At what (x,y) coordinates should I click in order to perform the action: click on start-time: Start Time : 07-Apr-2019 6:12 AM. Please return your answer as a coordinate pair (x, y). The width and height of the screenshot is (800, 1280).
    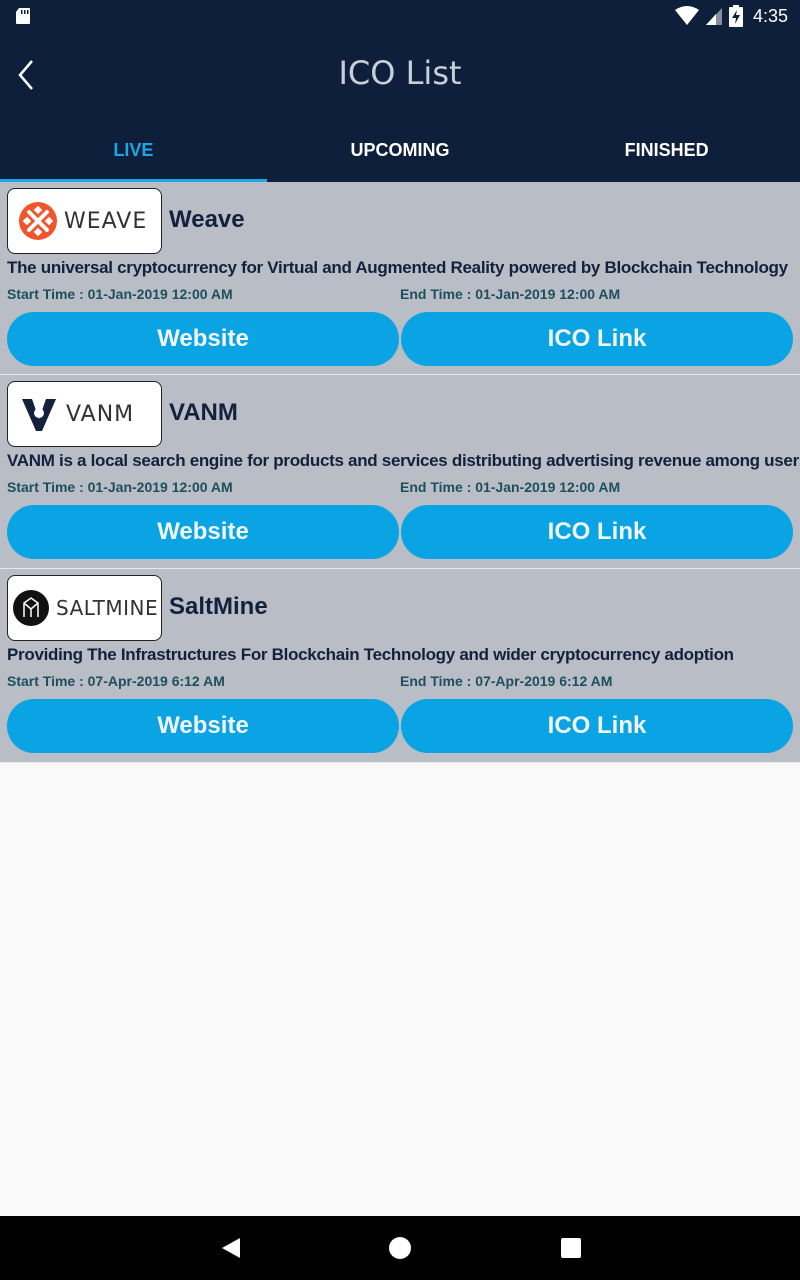
    Looking at the image, I should click on (116, 681).